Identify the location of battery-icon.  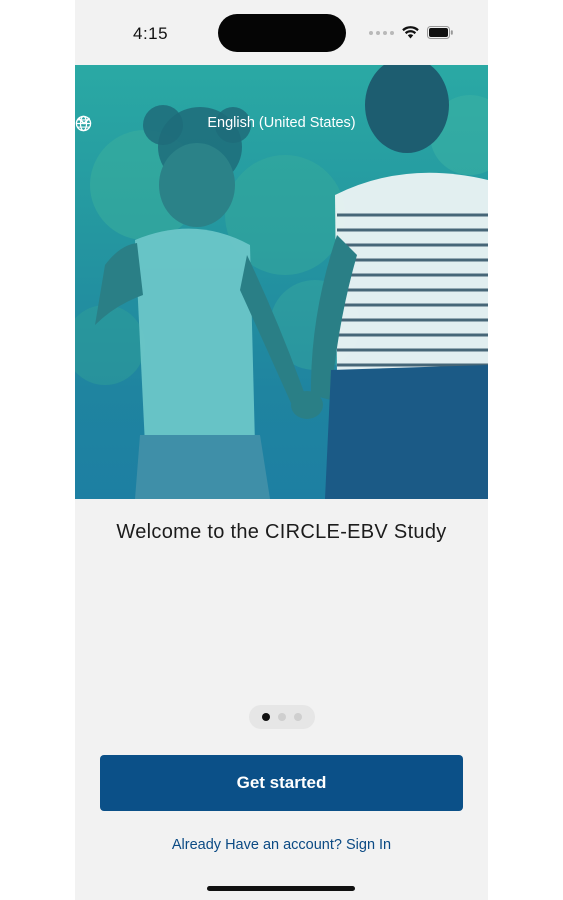
(440, 32).